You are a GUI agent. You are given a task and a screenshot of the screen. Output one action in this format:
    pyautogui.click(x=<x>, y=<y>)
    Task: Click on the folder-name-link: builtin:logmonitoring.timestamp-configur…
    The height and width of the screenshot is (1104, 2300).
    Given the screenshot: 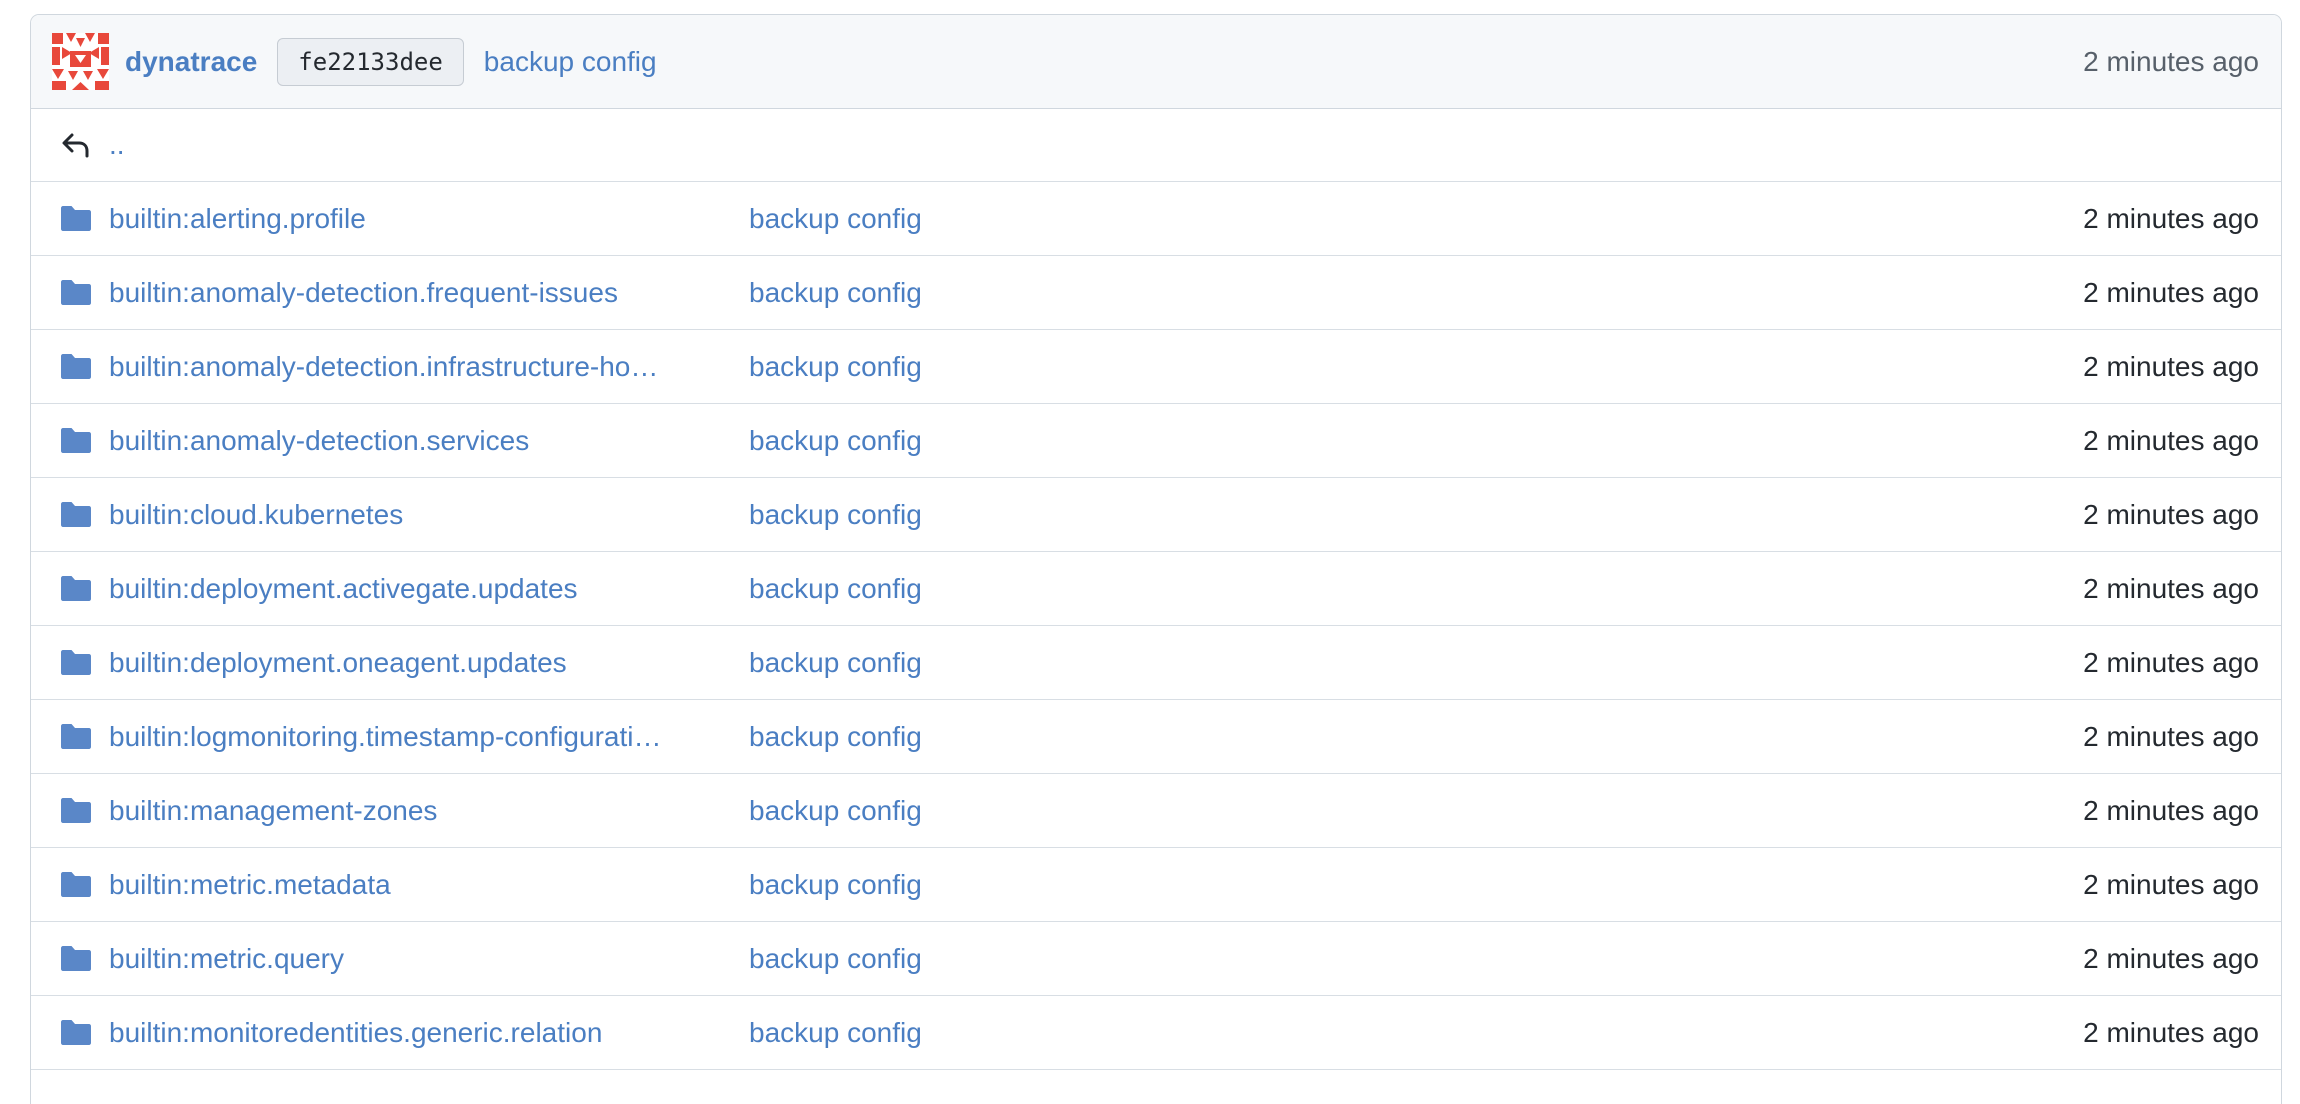 What is the action you would take?
    pyautogui.click(x=404, y=737)
    